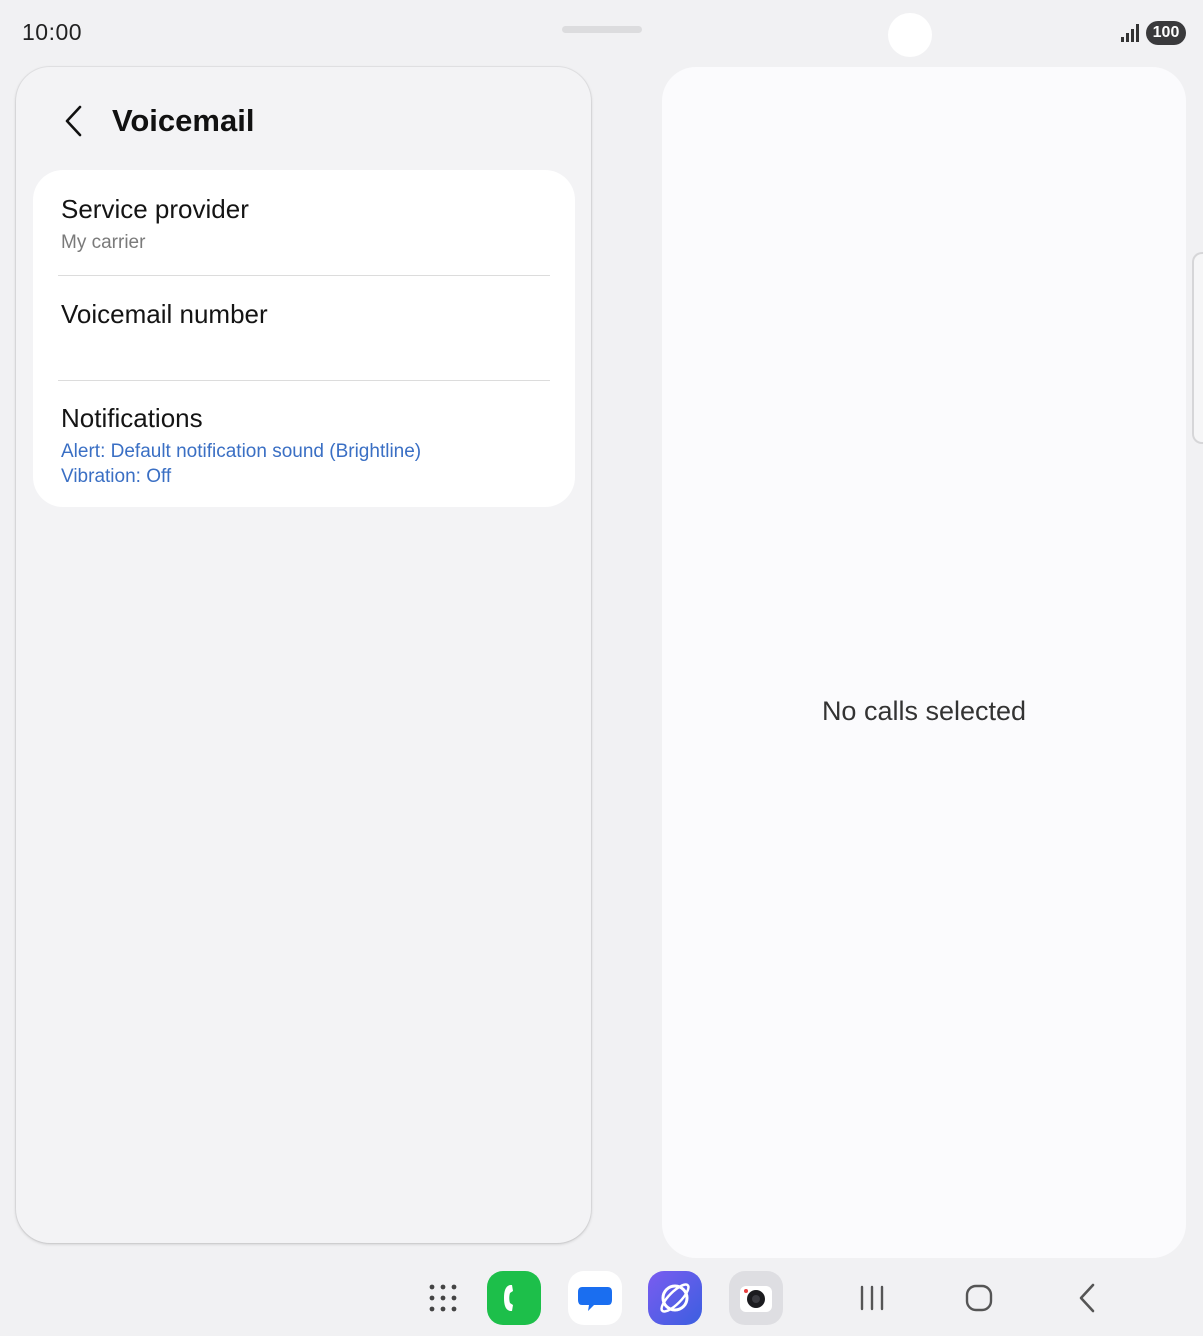  I want to click on internet-app-icon, so click(675, 1298).